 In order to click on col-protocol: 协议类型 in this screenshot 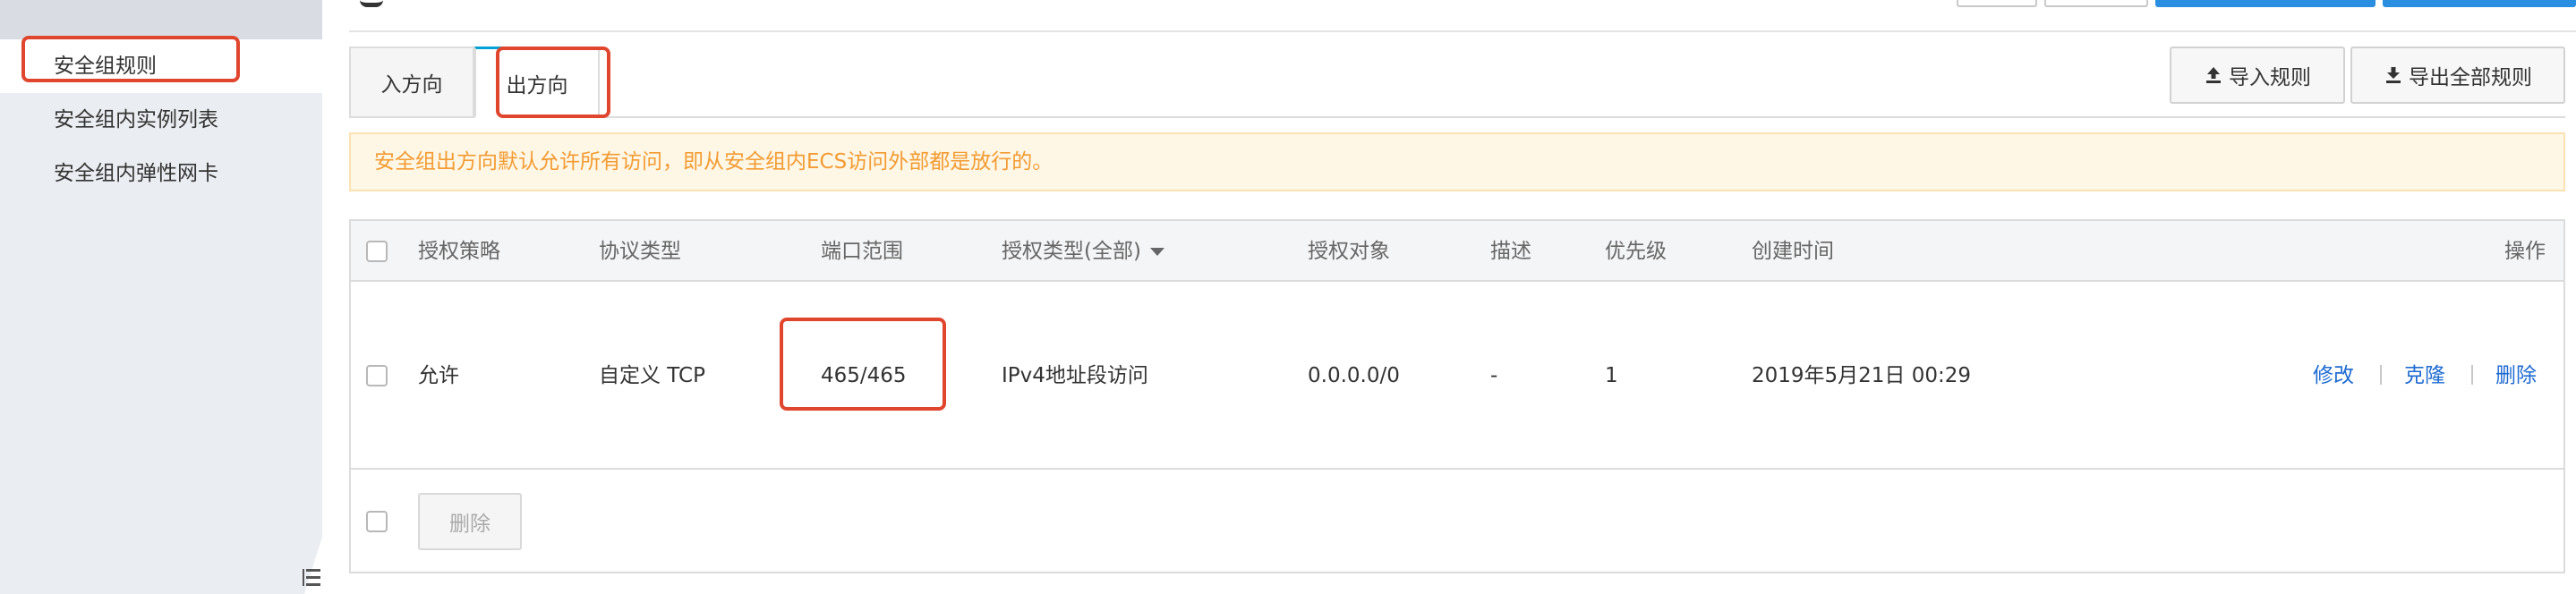, I will do `click(640, 252)`.